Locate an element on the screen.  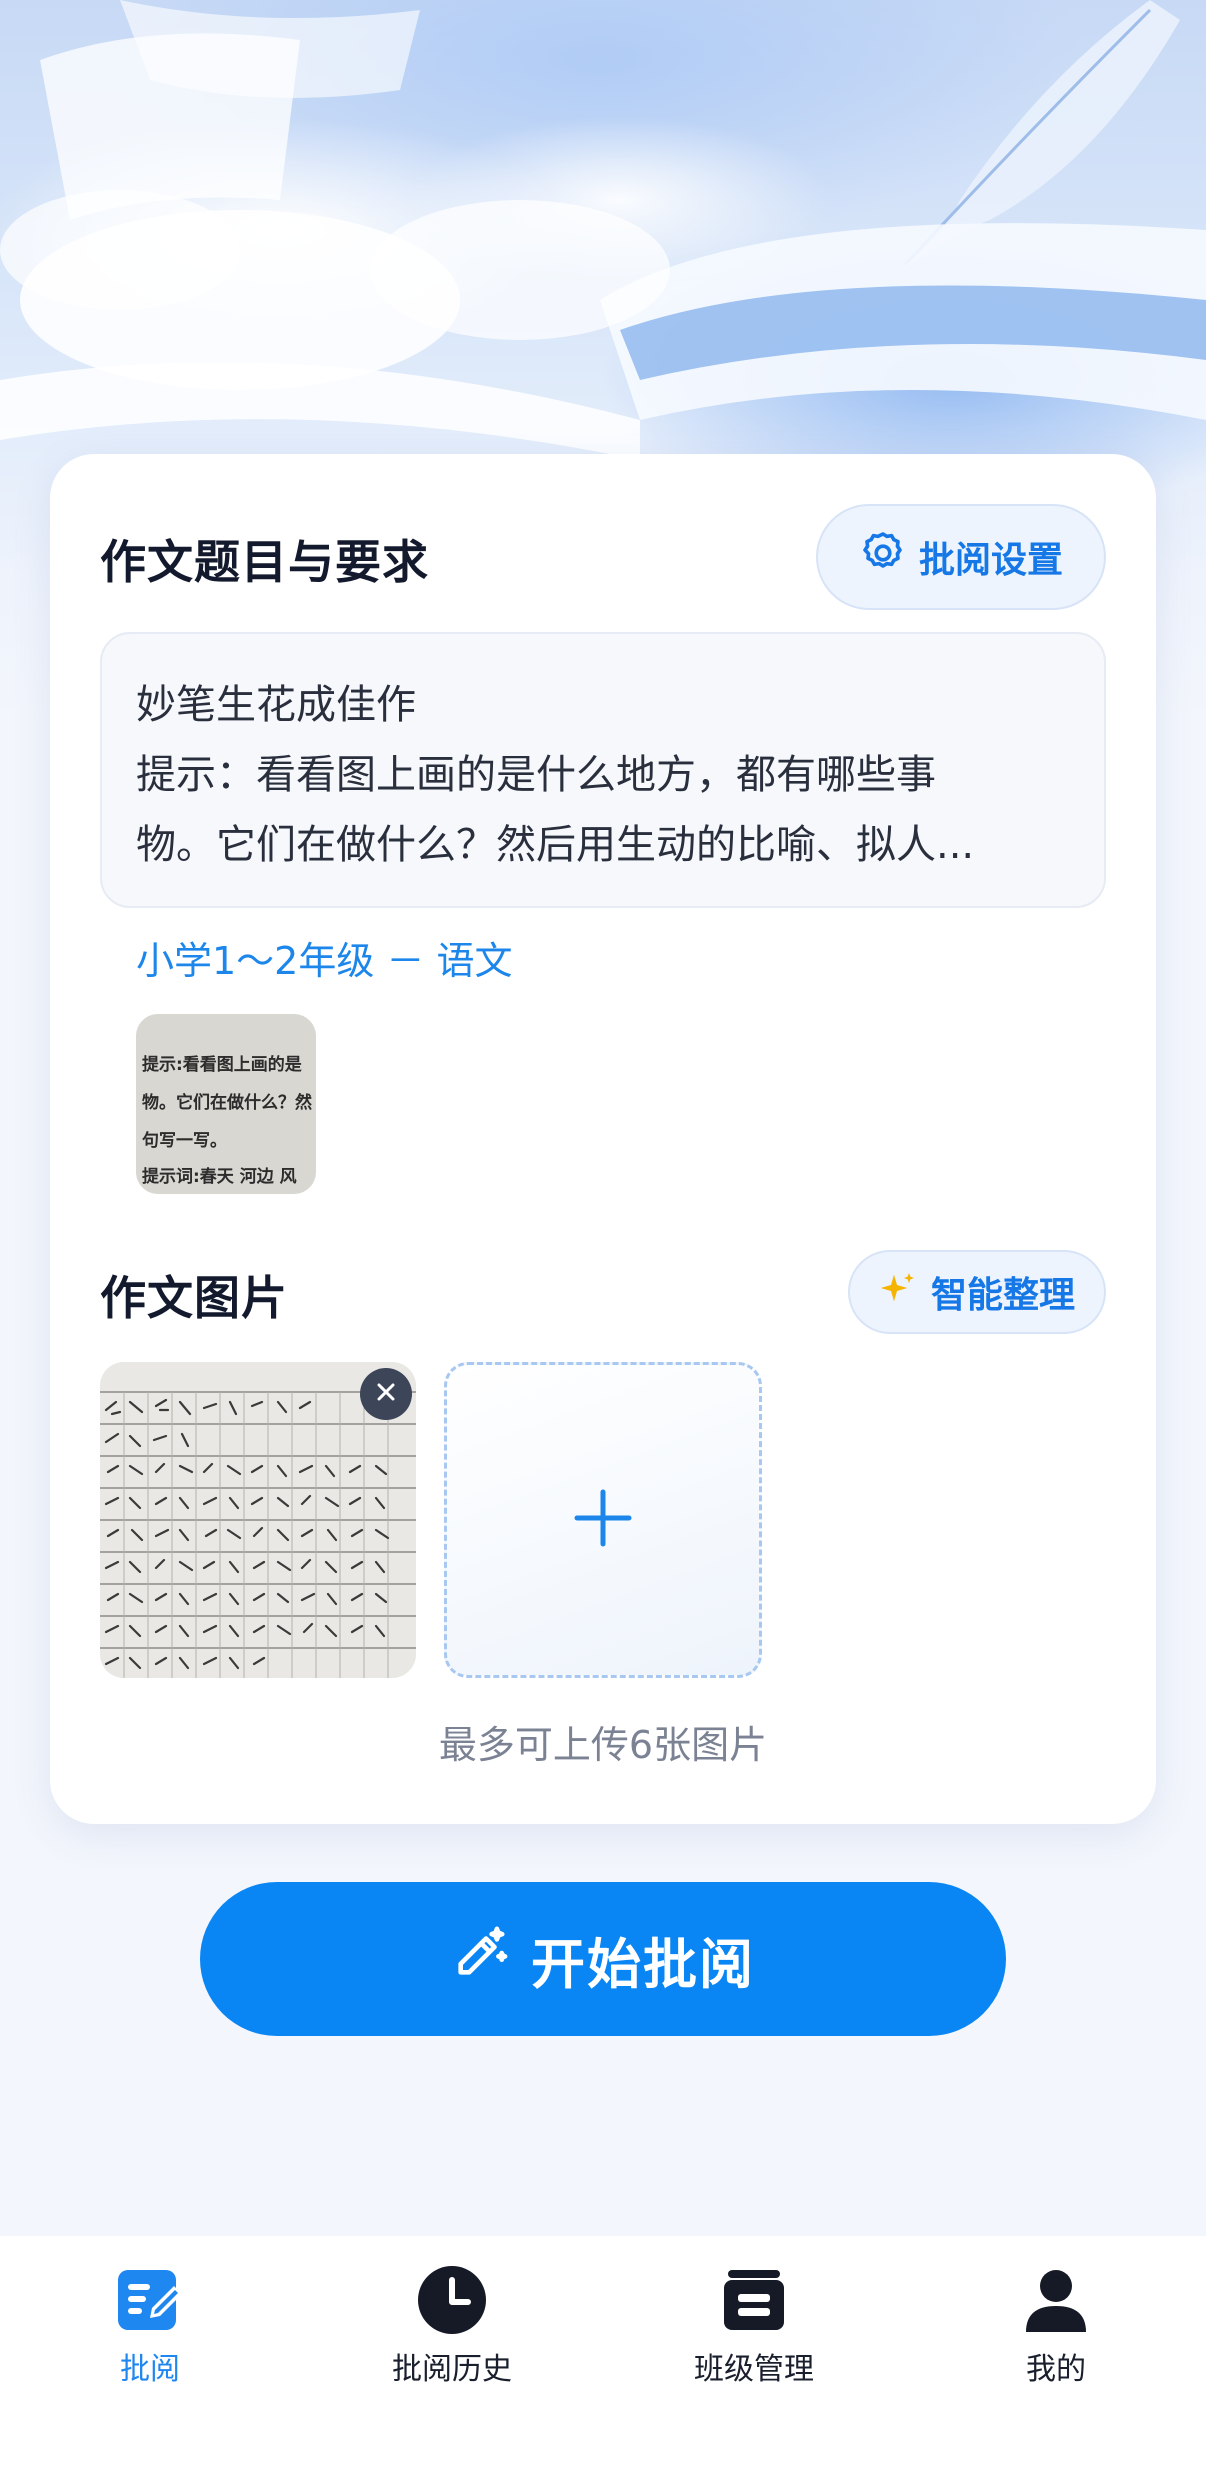
prompt-image-line: 句写一写。 is located at coordinates (184, 1141).